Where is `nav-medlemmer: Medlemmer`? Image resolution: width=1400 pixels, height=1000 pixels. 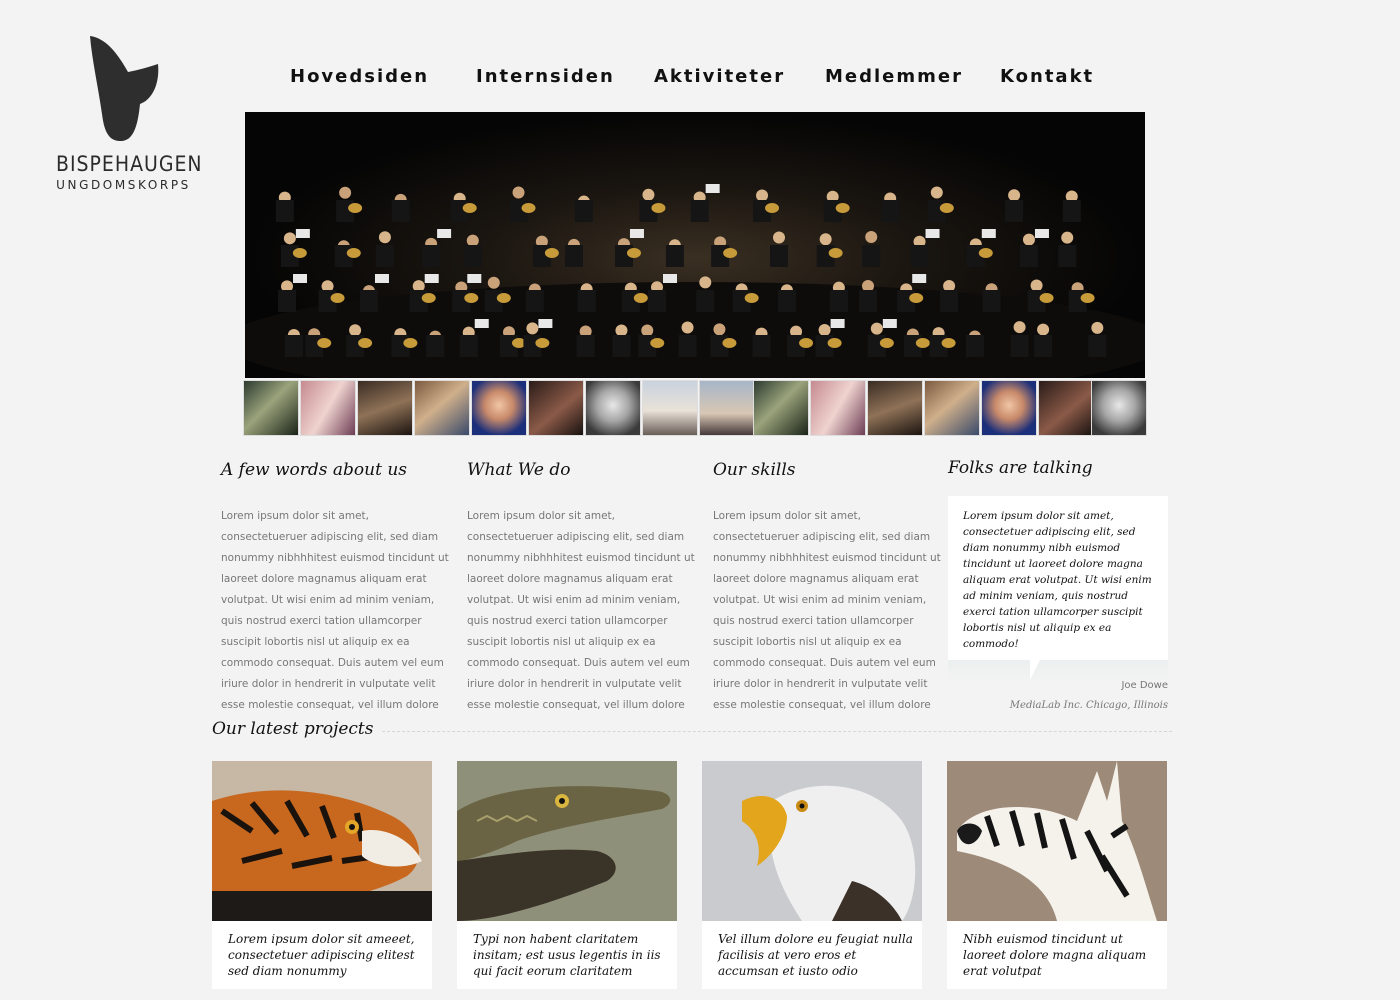 nav-medlemmer: Medlemmer is located at coordinates (894, 76).